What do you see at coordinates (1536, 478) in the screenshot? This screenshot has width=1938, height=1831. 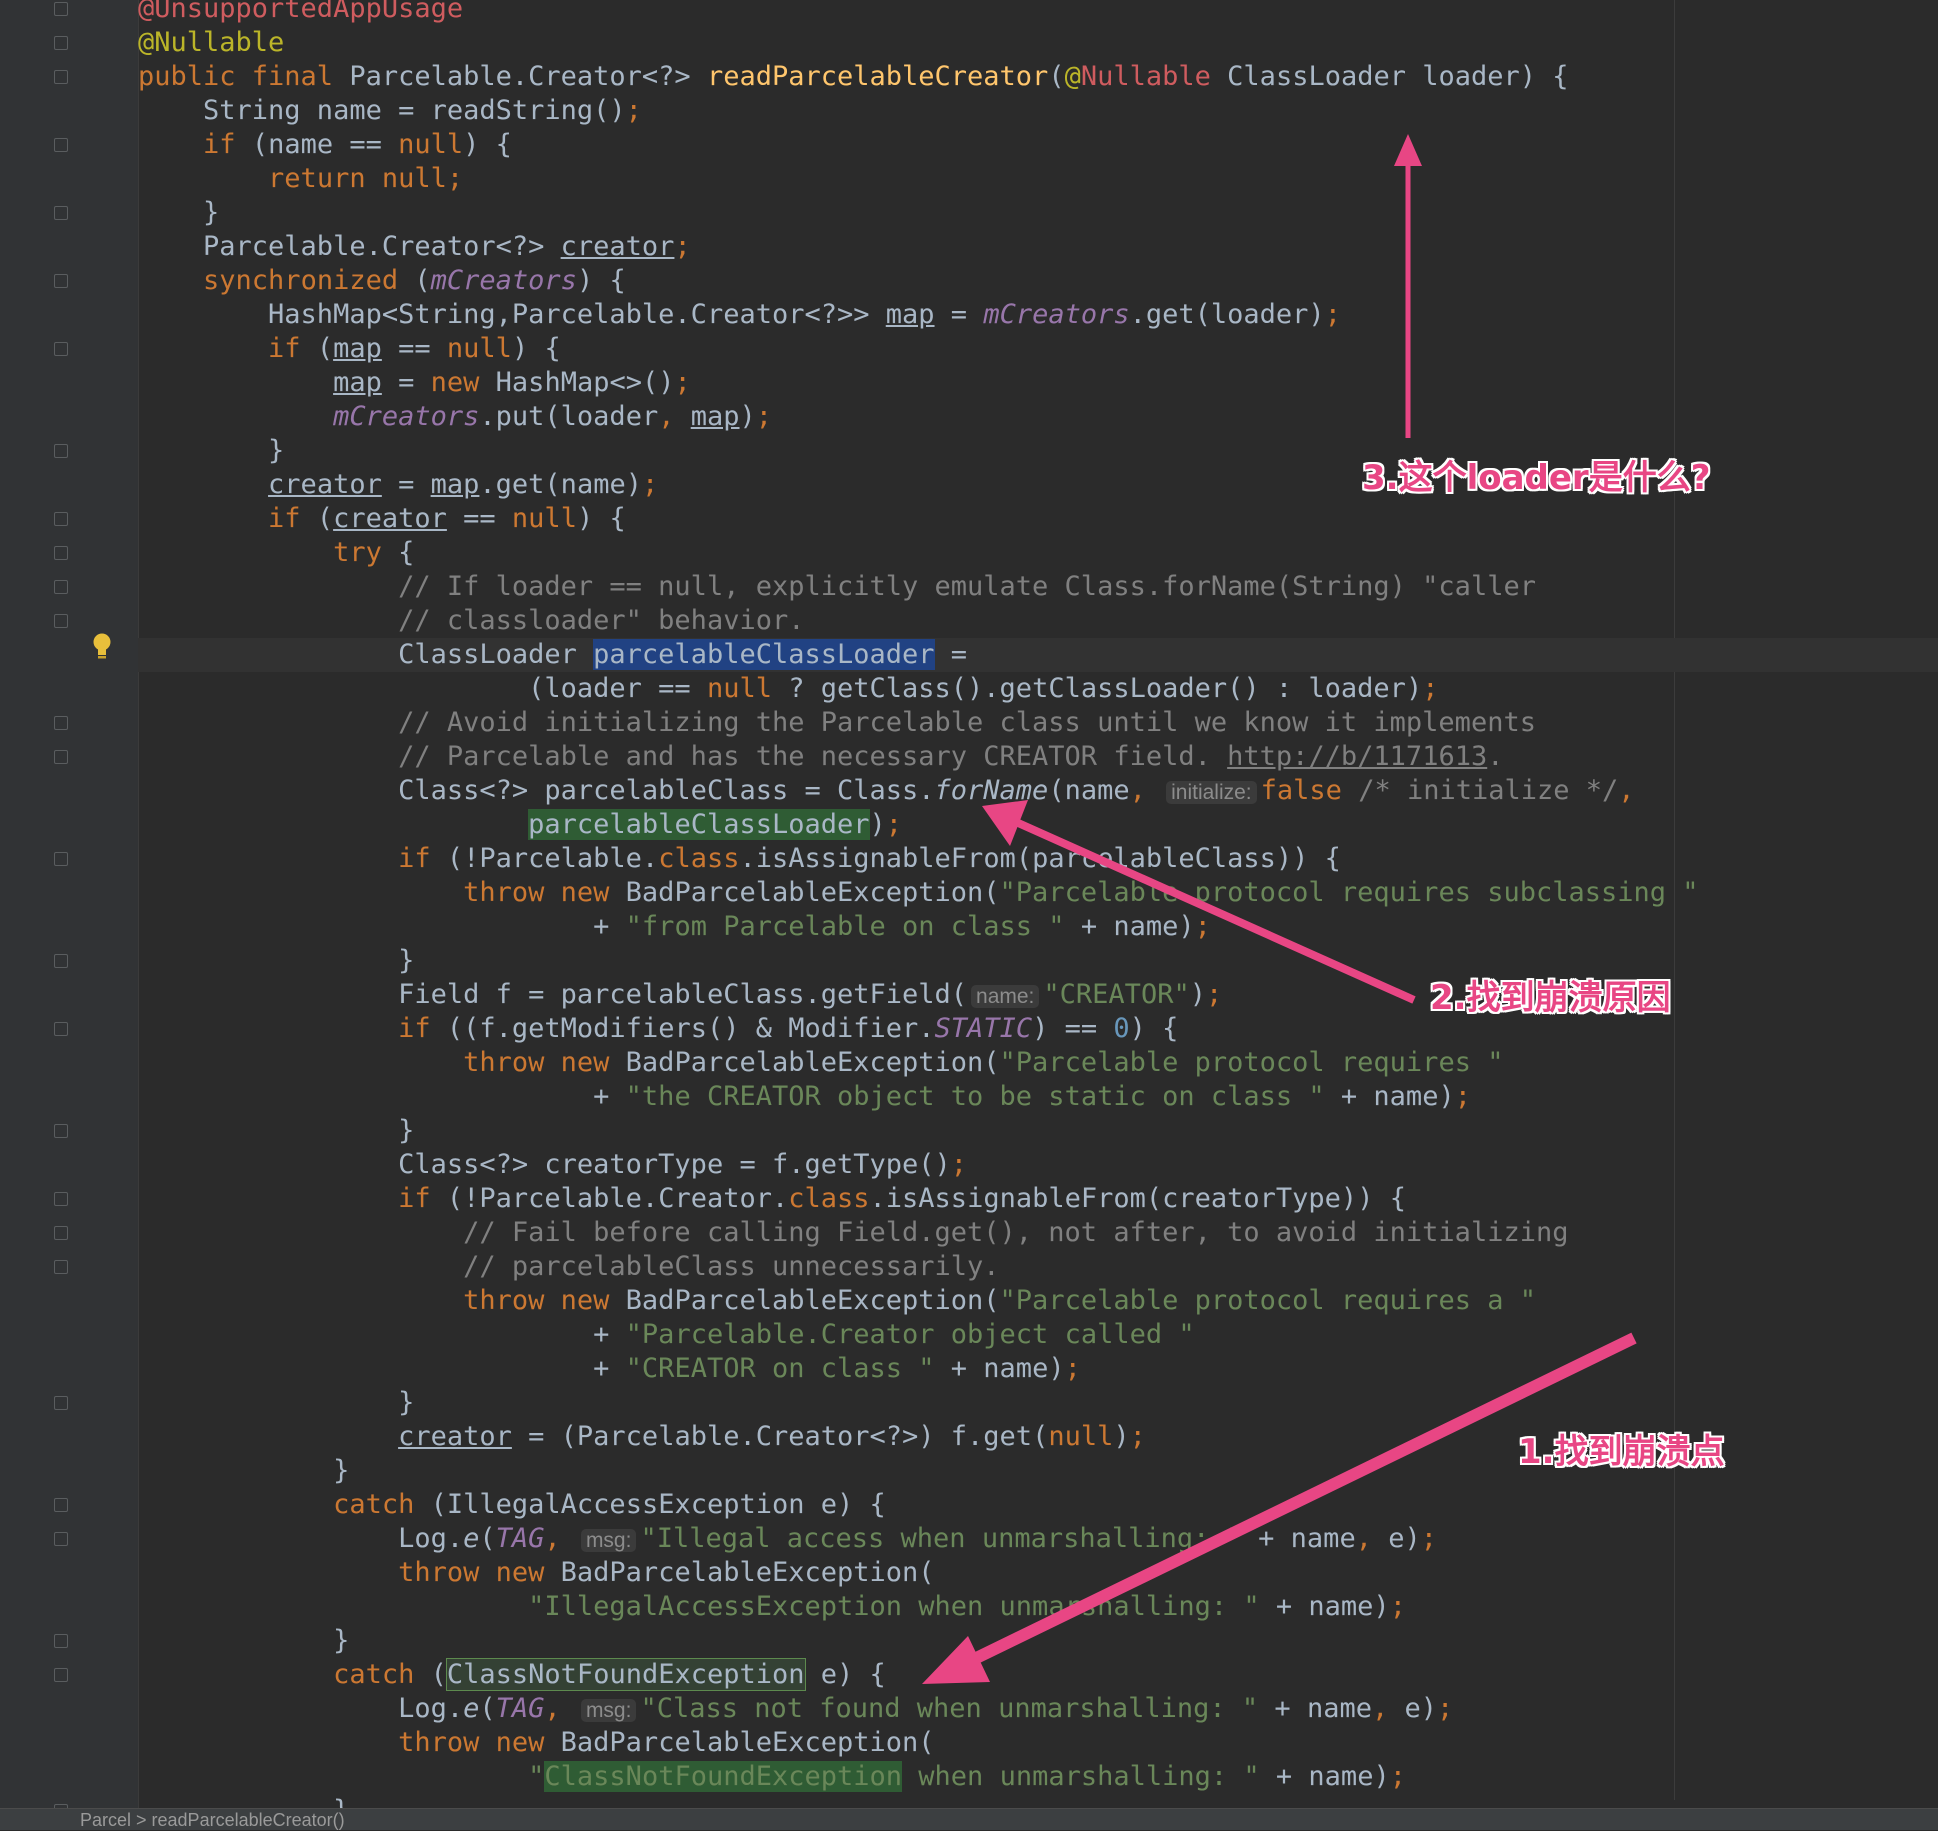 I see `annotation-loader-question: 3.这个loader是什么?` at bounding box center [1536, 478].